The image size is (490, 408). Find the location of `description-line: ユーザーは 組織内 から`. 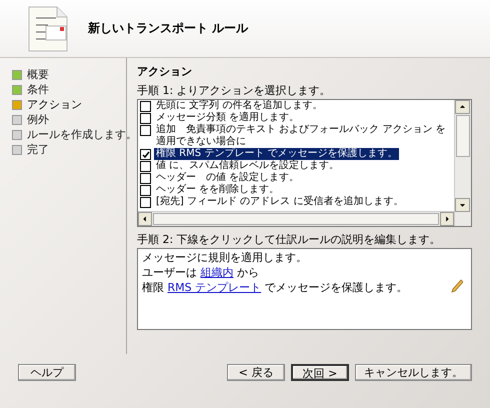

description-line: ユーザーは 組織内 から is located at coordinates (200, 272).